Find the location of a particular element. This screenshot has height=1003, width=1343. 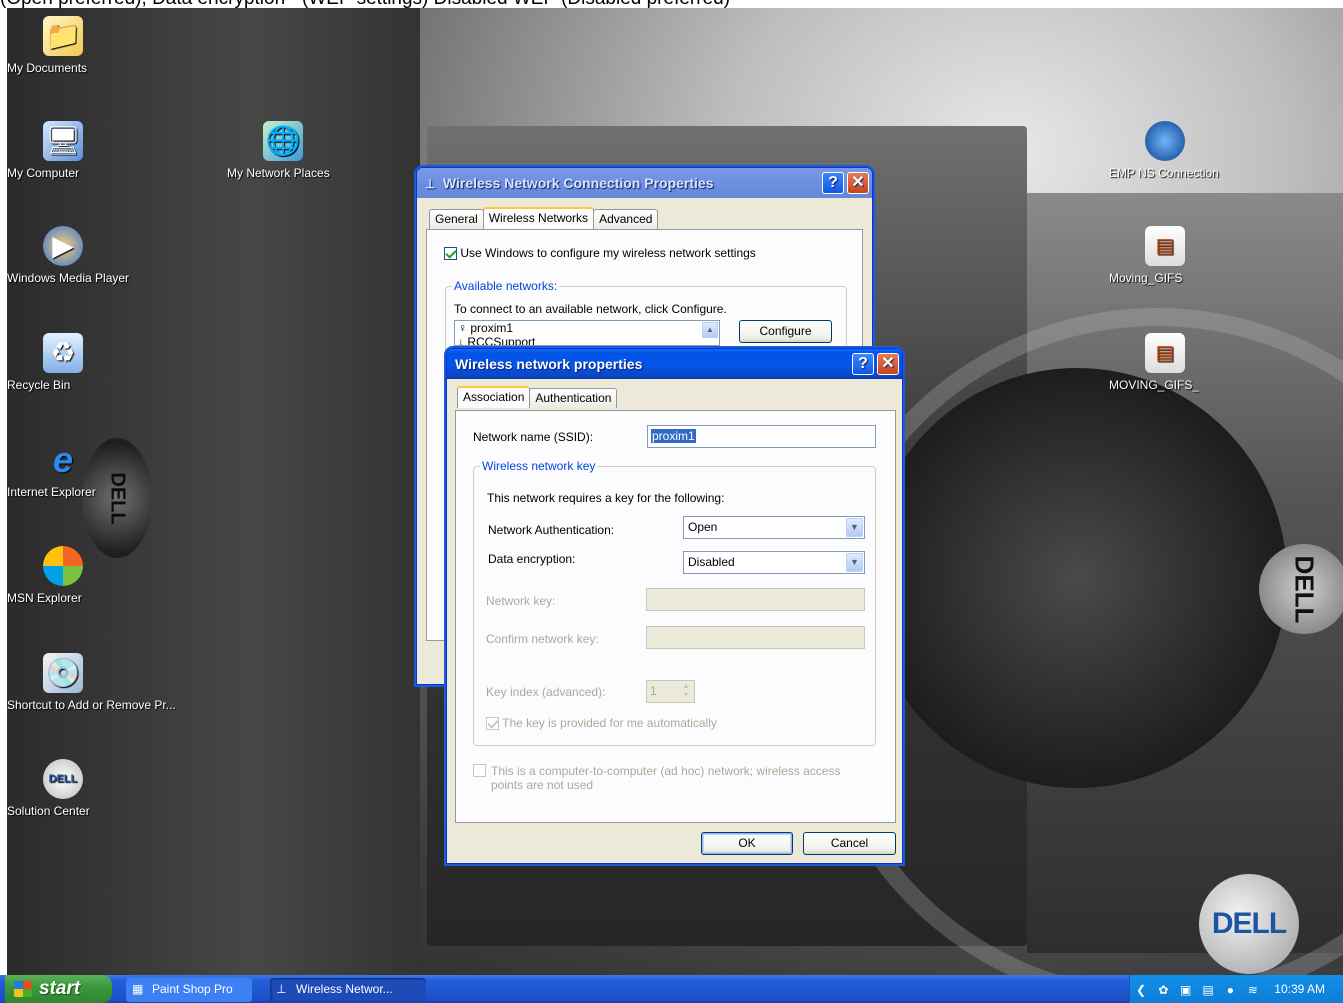

tab-advanced: Advanced is located at coordinates (626, 219).